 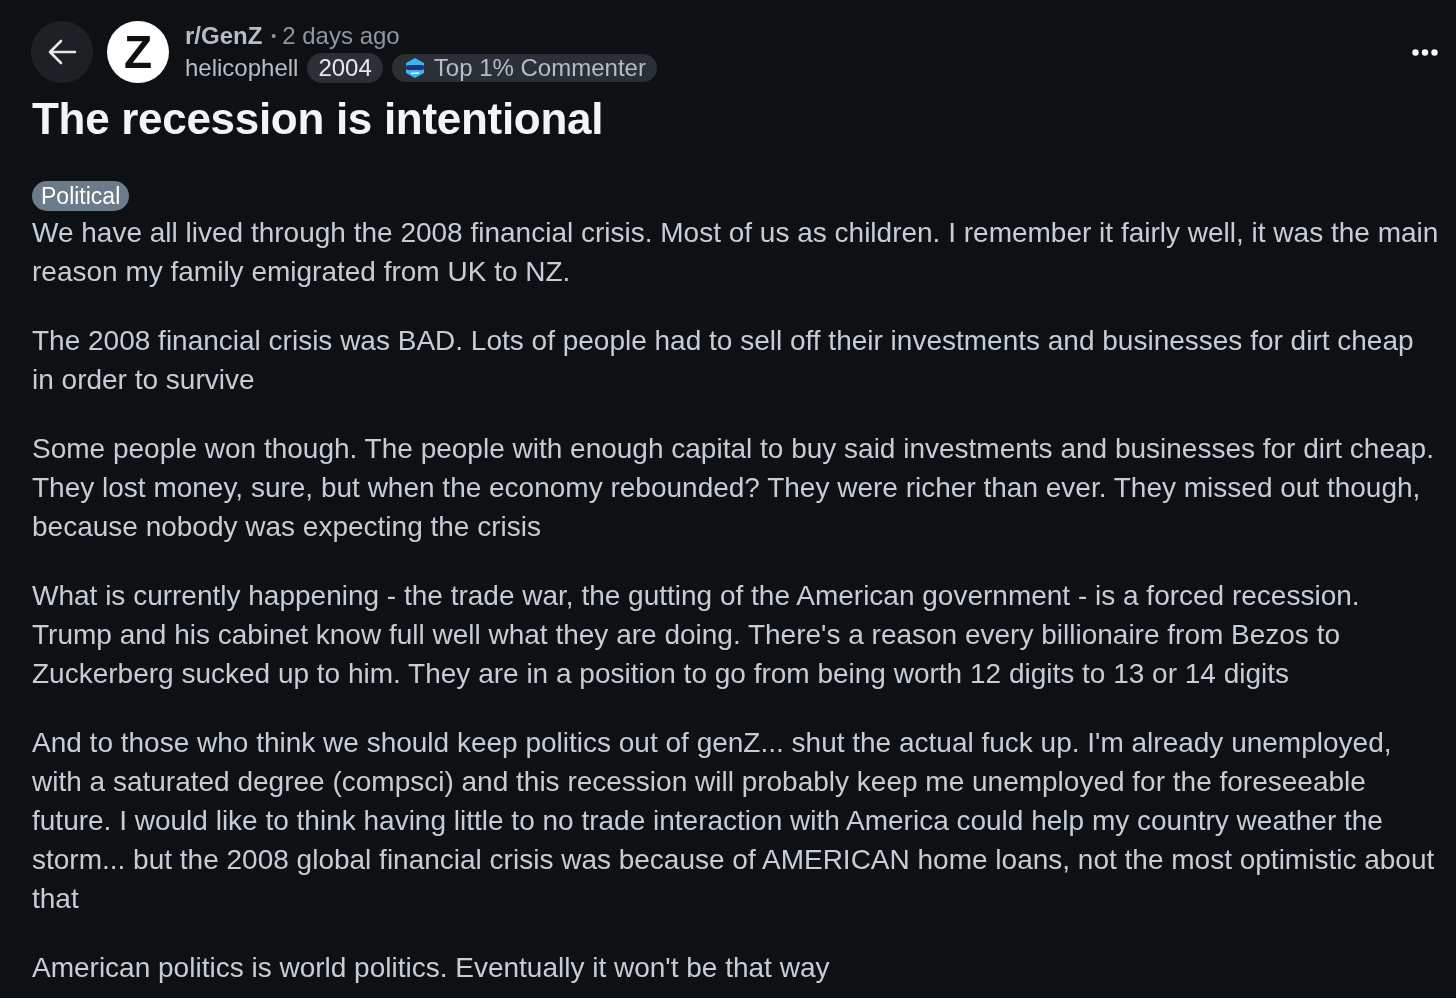 I want to click on body-paragraph: We have all lived through the 2008 financial crisis. Most of us as children. I remember it fairly well, it was the main reason my family emigrated from UK to NZ., so click(x=736, y=252).